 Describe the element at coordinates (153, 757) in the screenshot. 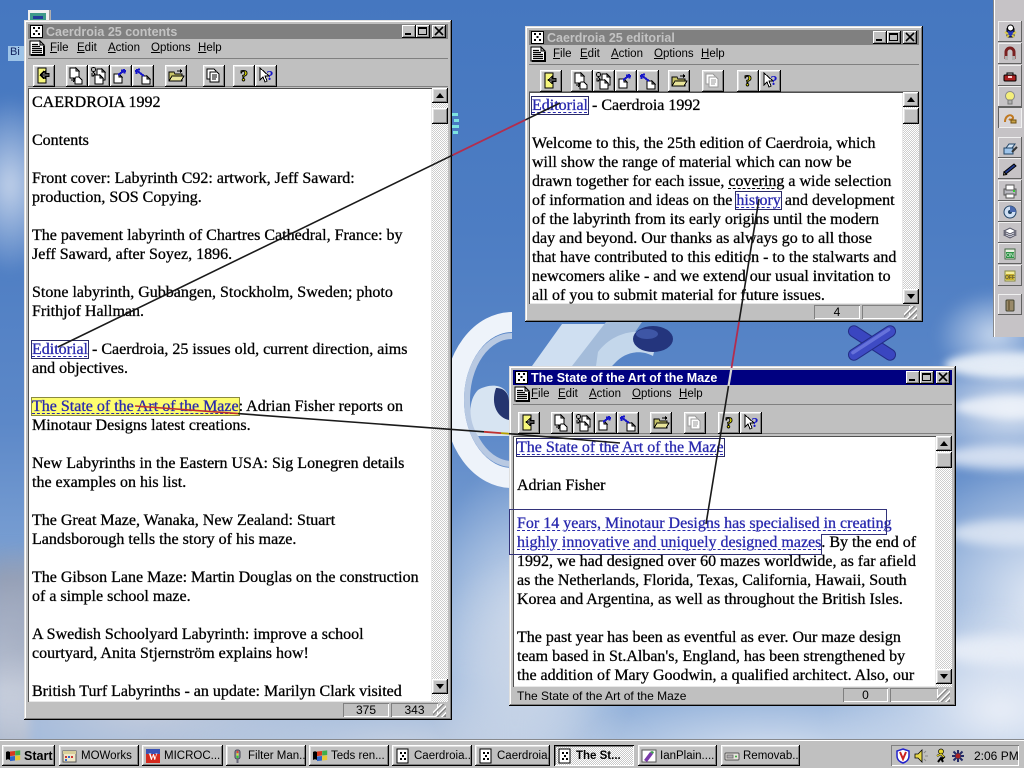

I see `svg-text: W` at that location.